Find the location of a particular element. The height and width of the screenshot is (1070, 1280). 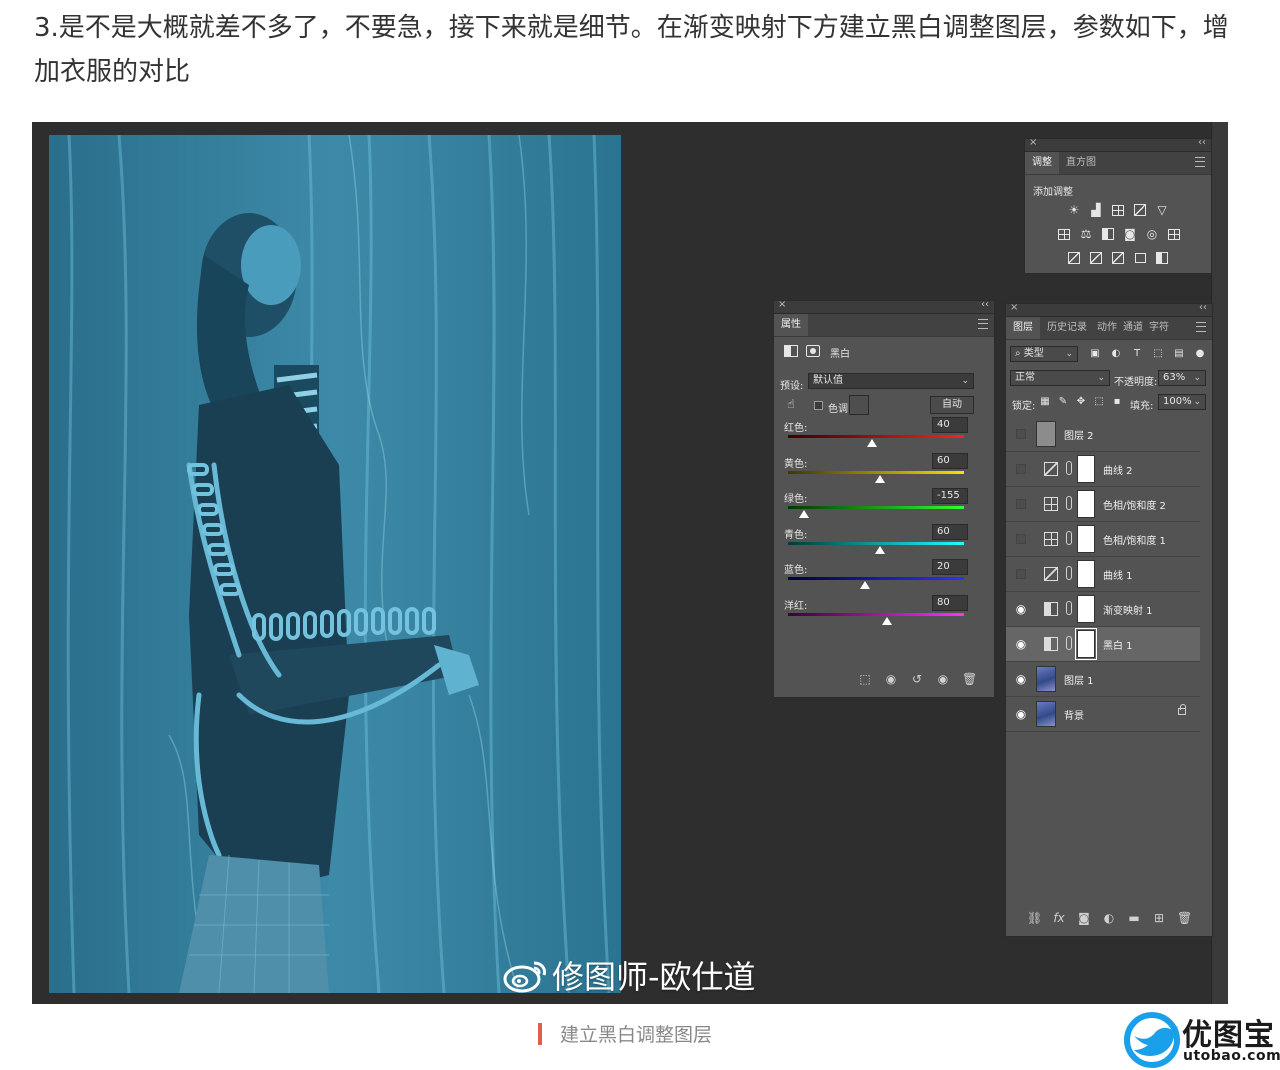

layer-row: 色相/饱和度 1 is located at coordinates (1103, 539).